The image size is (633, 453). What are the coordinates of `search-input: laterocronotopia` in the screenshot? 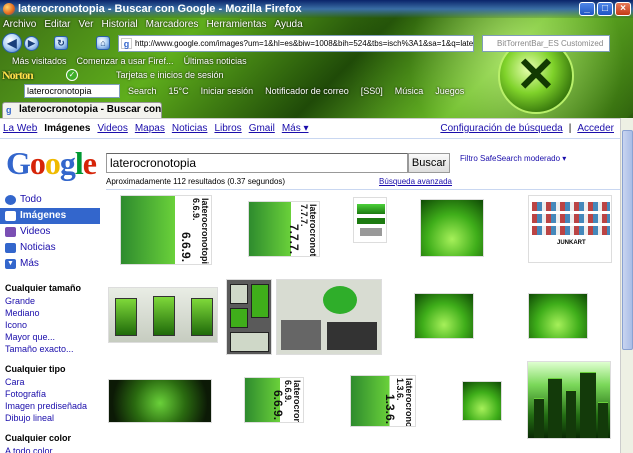 It's located at (257, 163).